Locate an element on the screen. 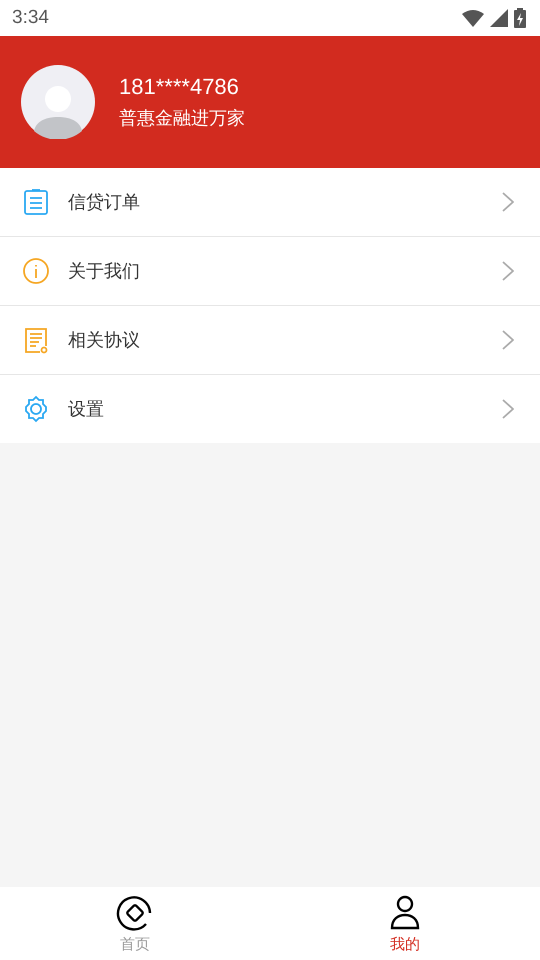 Image resolution: width=540 pixels, height=960 pixels. tab-item: 我的 is located at coordinates (405, 923).